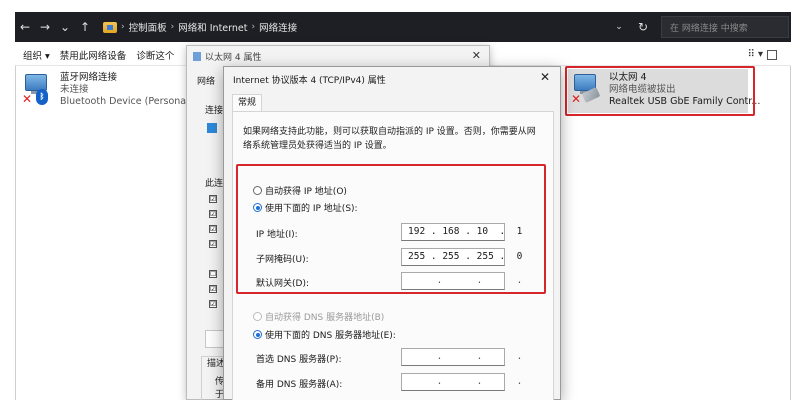  What do you see at coordinates (148, 27) in the screenshot?
I see `breadcrumb-control-panel: 控制面板` at bounding box center [148, 27].